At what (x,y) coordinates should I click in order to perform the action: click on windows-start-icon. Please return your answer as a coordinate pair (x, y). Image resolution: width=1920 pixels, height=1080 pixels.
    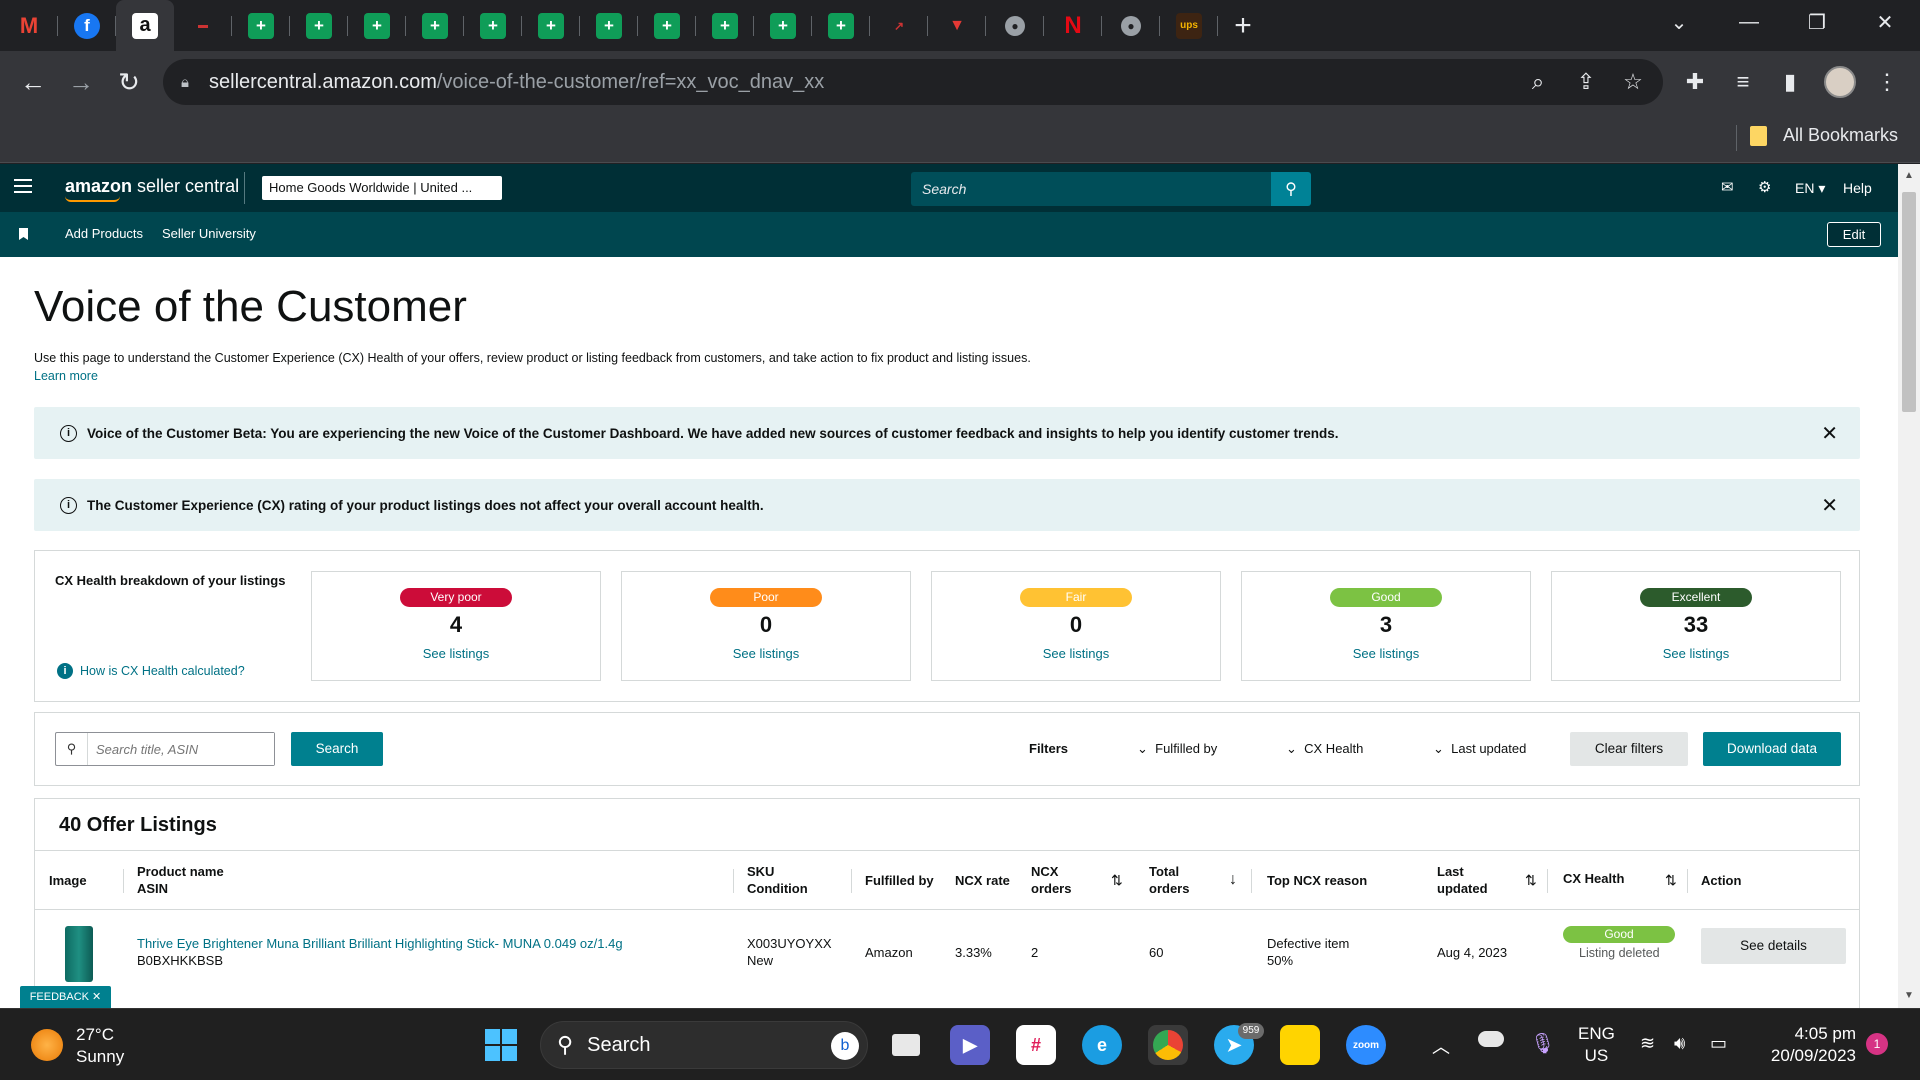
    Looking at the image, I should click on (501, 1045).